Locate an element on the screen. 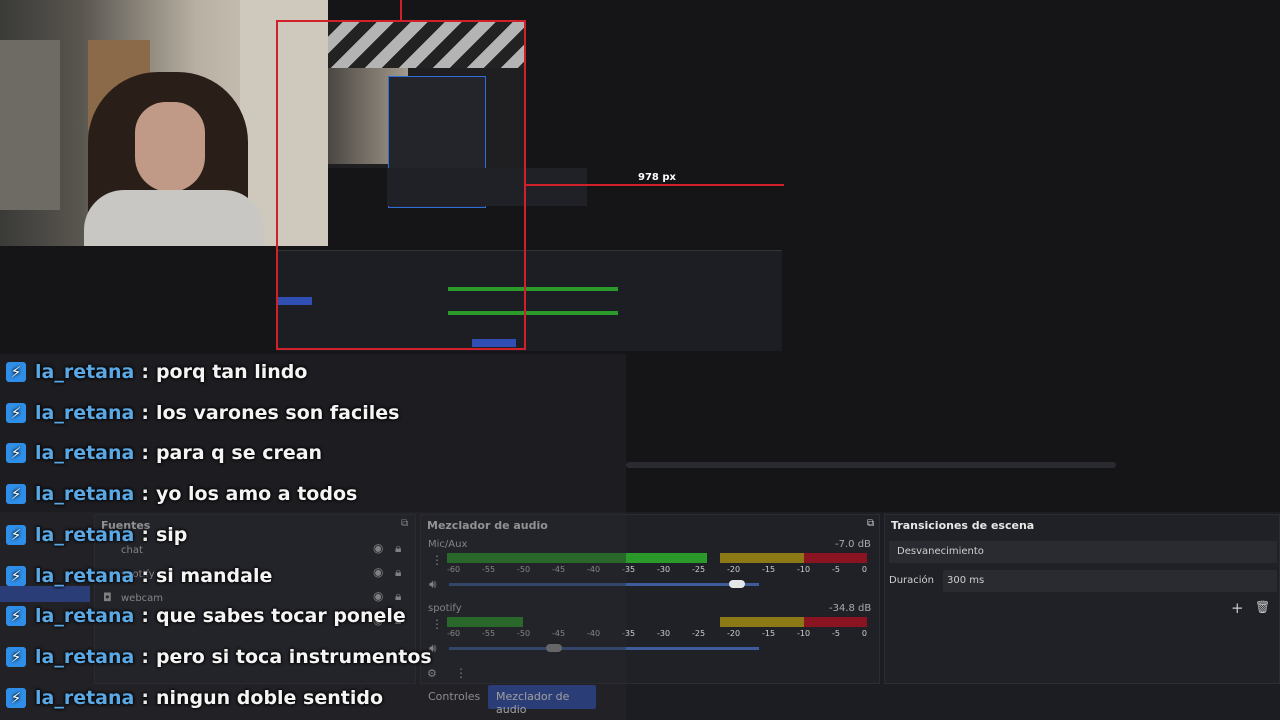 Image resolution: width=1280 pixels, height=720 pixels. add-icon: + is located at coordinates (1237, 608).